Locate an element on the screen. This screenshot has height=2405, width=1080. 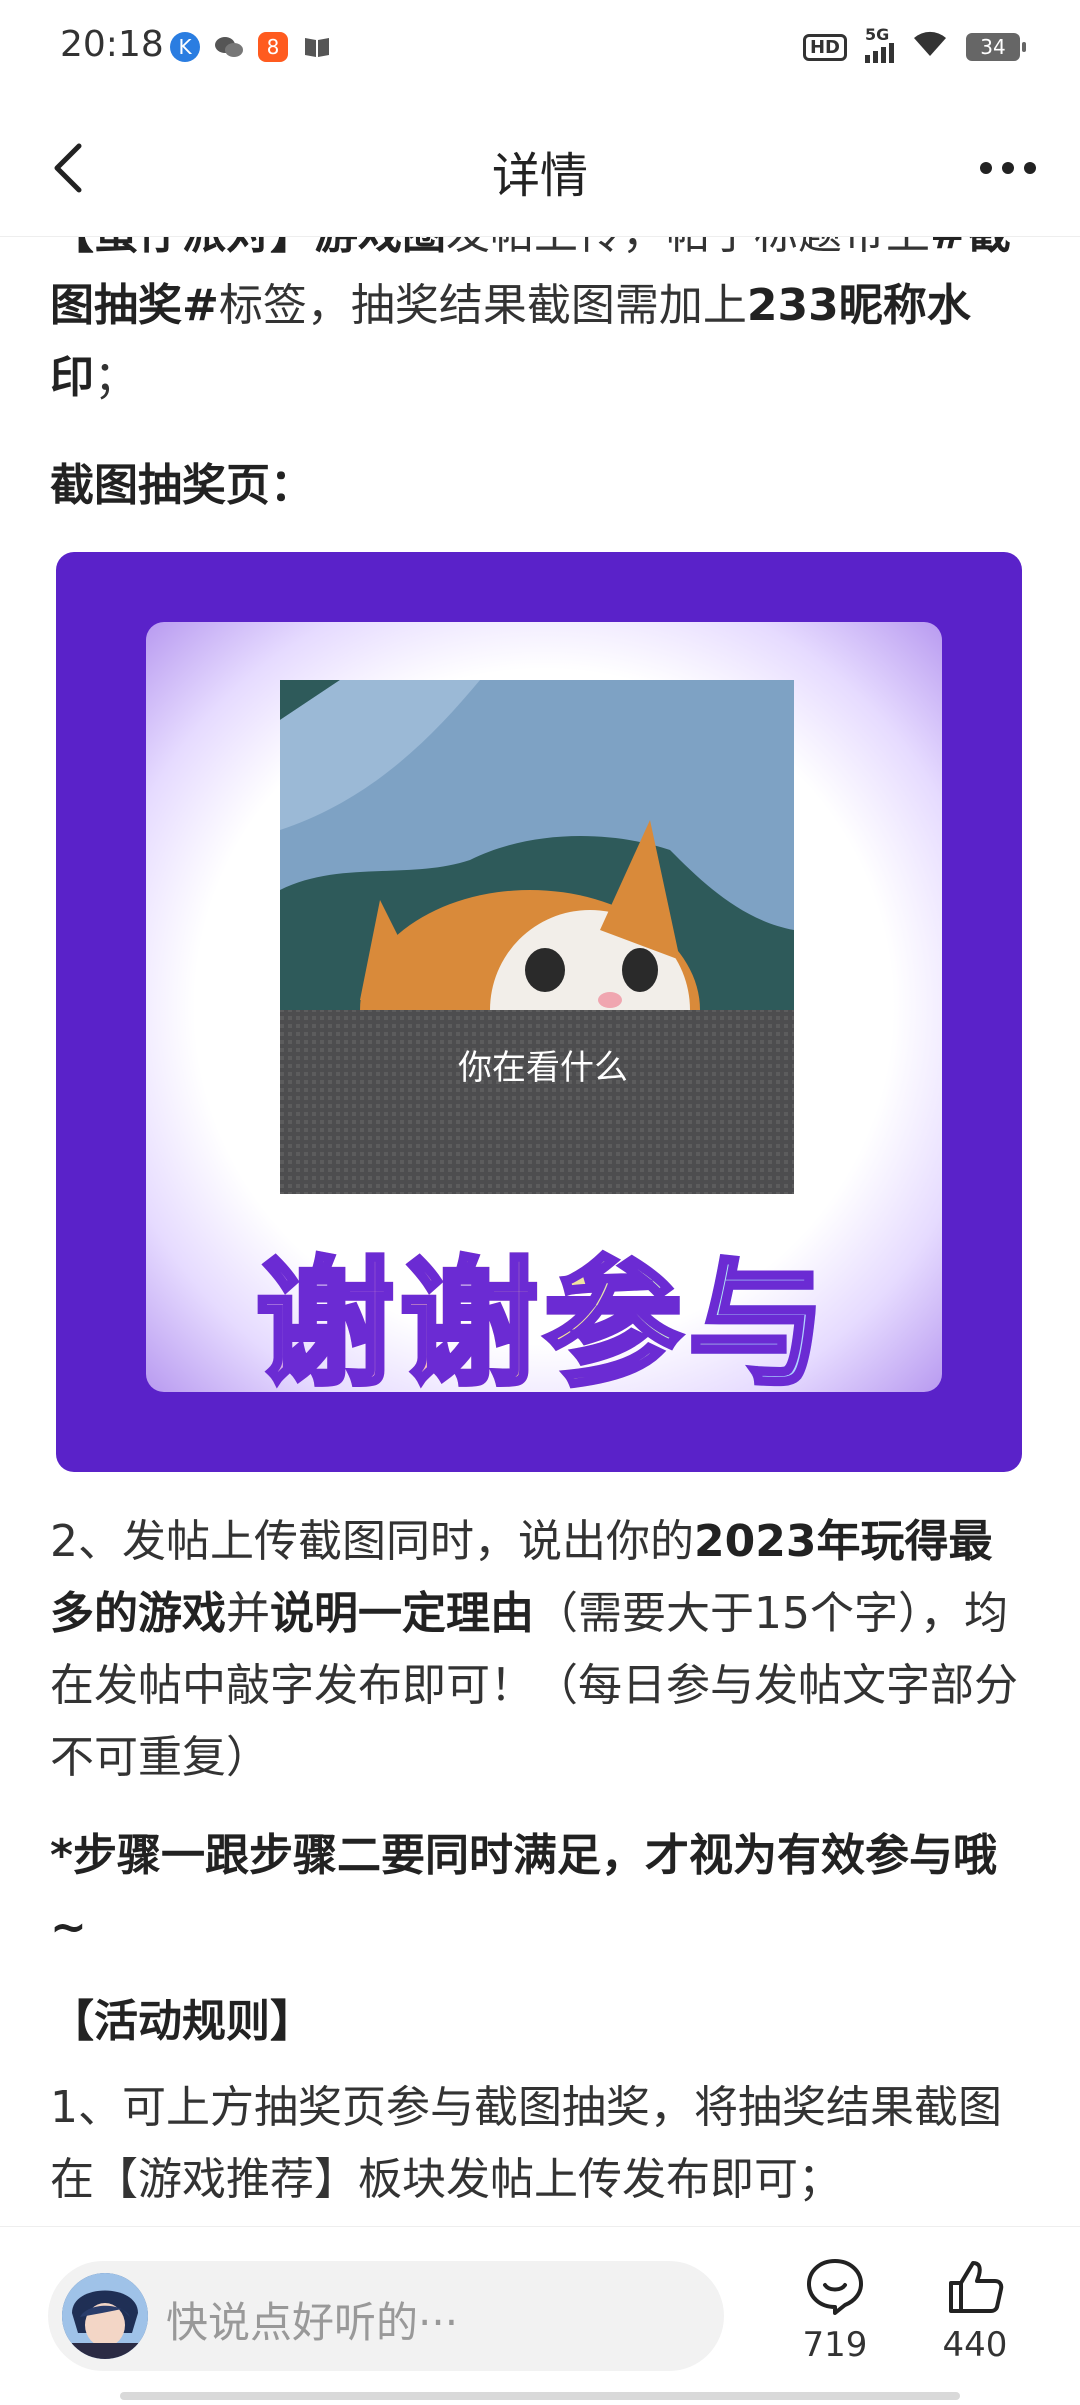
comment-placeholder: 快说点好听的··· is located at coordinates (312, 2322).